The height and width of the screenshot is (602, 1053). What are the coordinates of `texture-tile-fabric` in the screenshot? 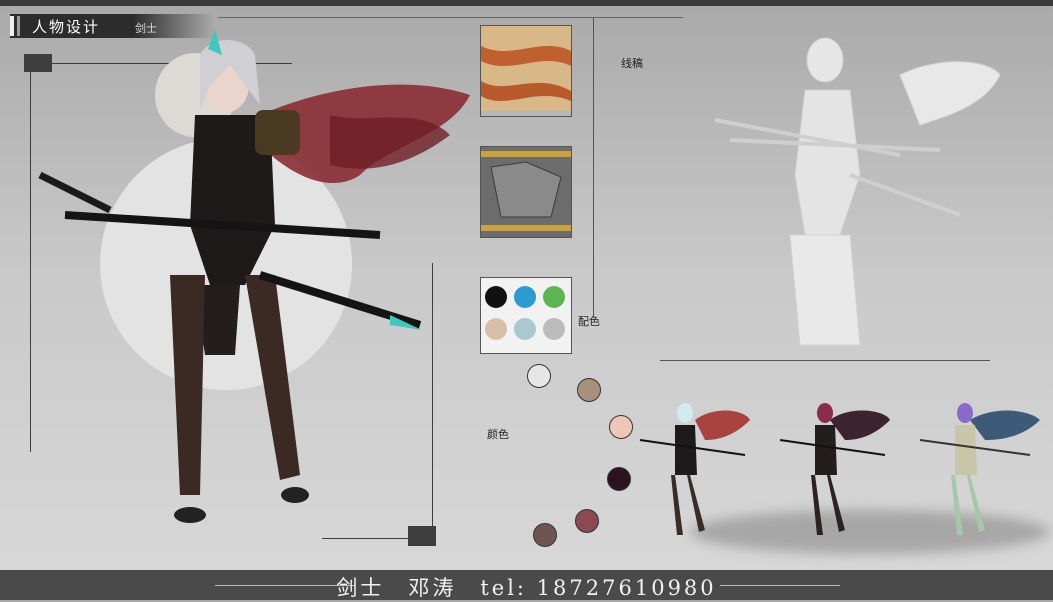 It's located at (526, 71).